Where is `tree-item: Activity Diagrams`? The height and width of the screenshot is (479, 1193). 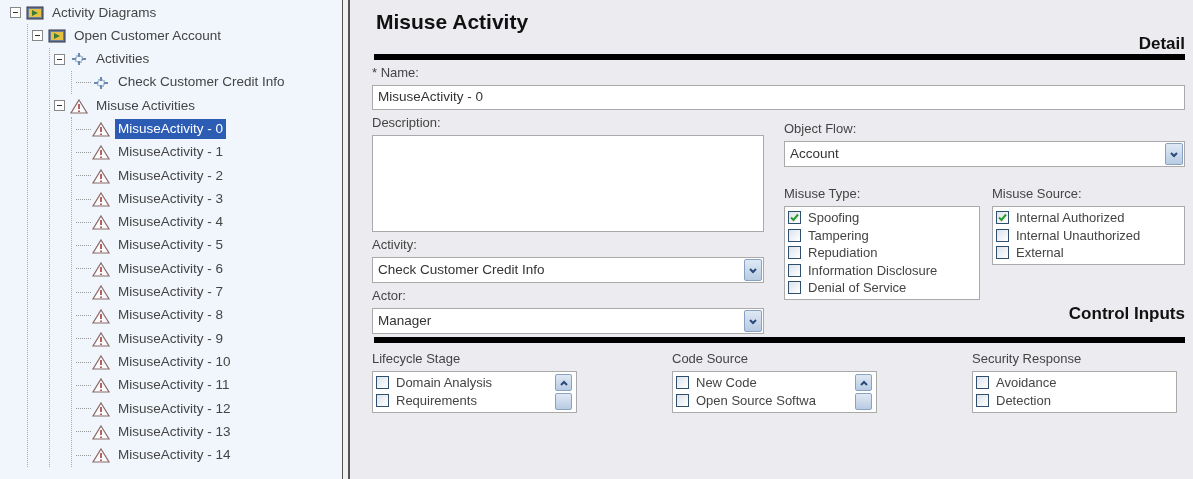 tree-item: Activity Diagrams is located at coordinates (104, 12).